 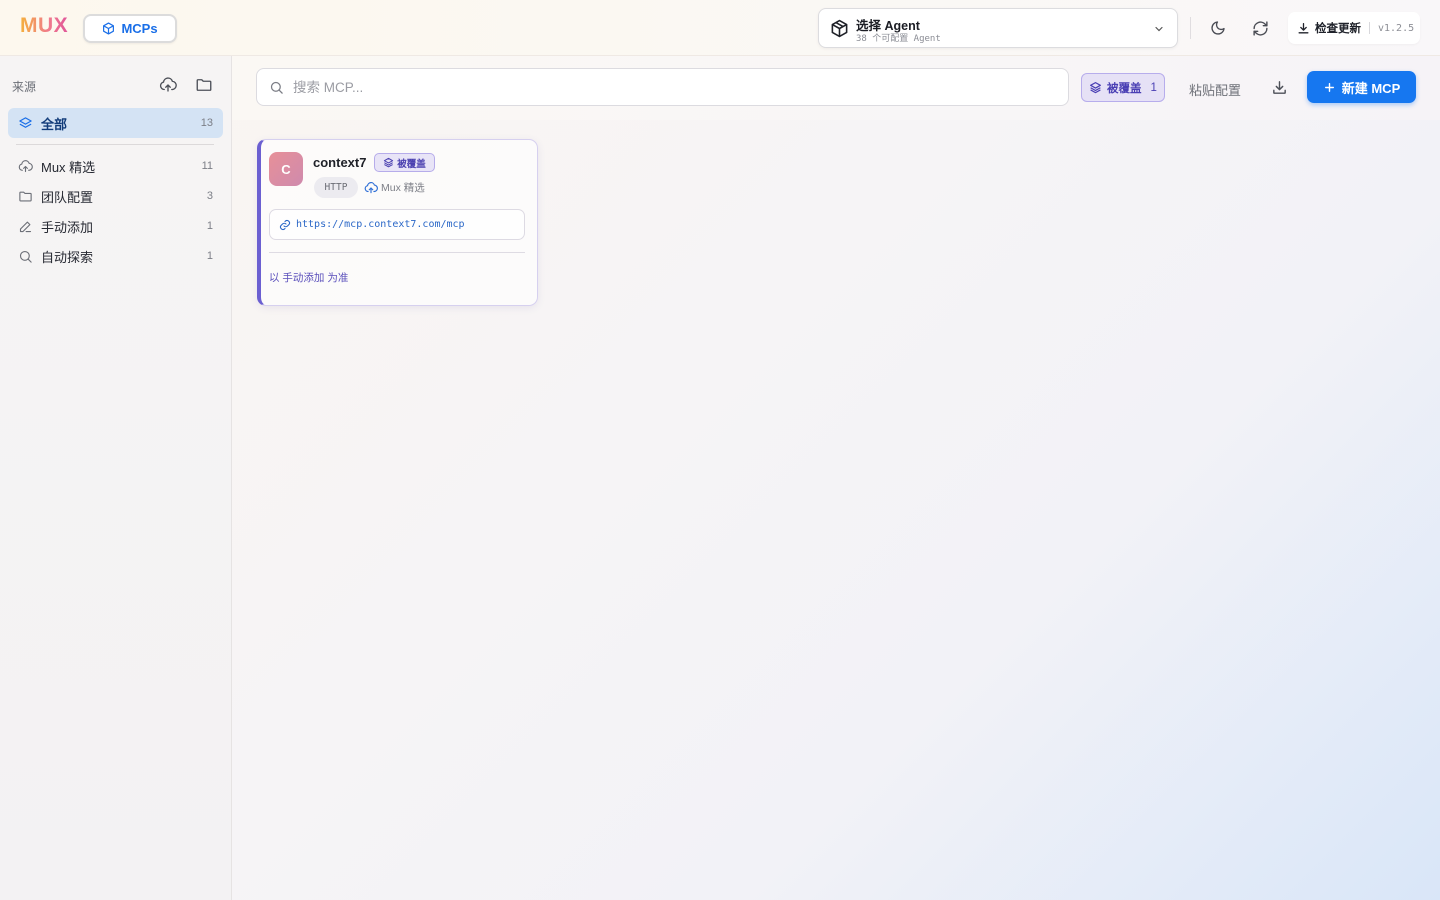 I want to click on overridden-filter-button: 被覆盖 1, so click(x=1123, y=87).